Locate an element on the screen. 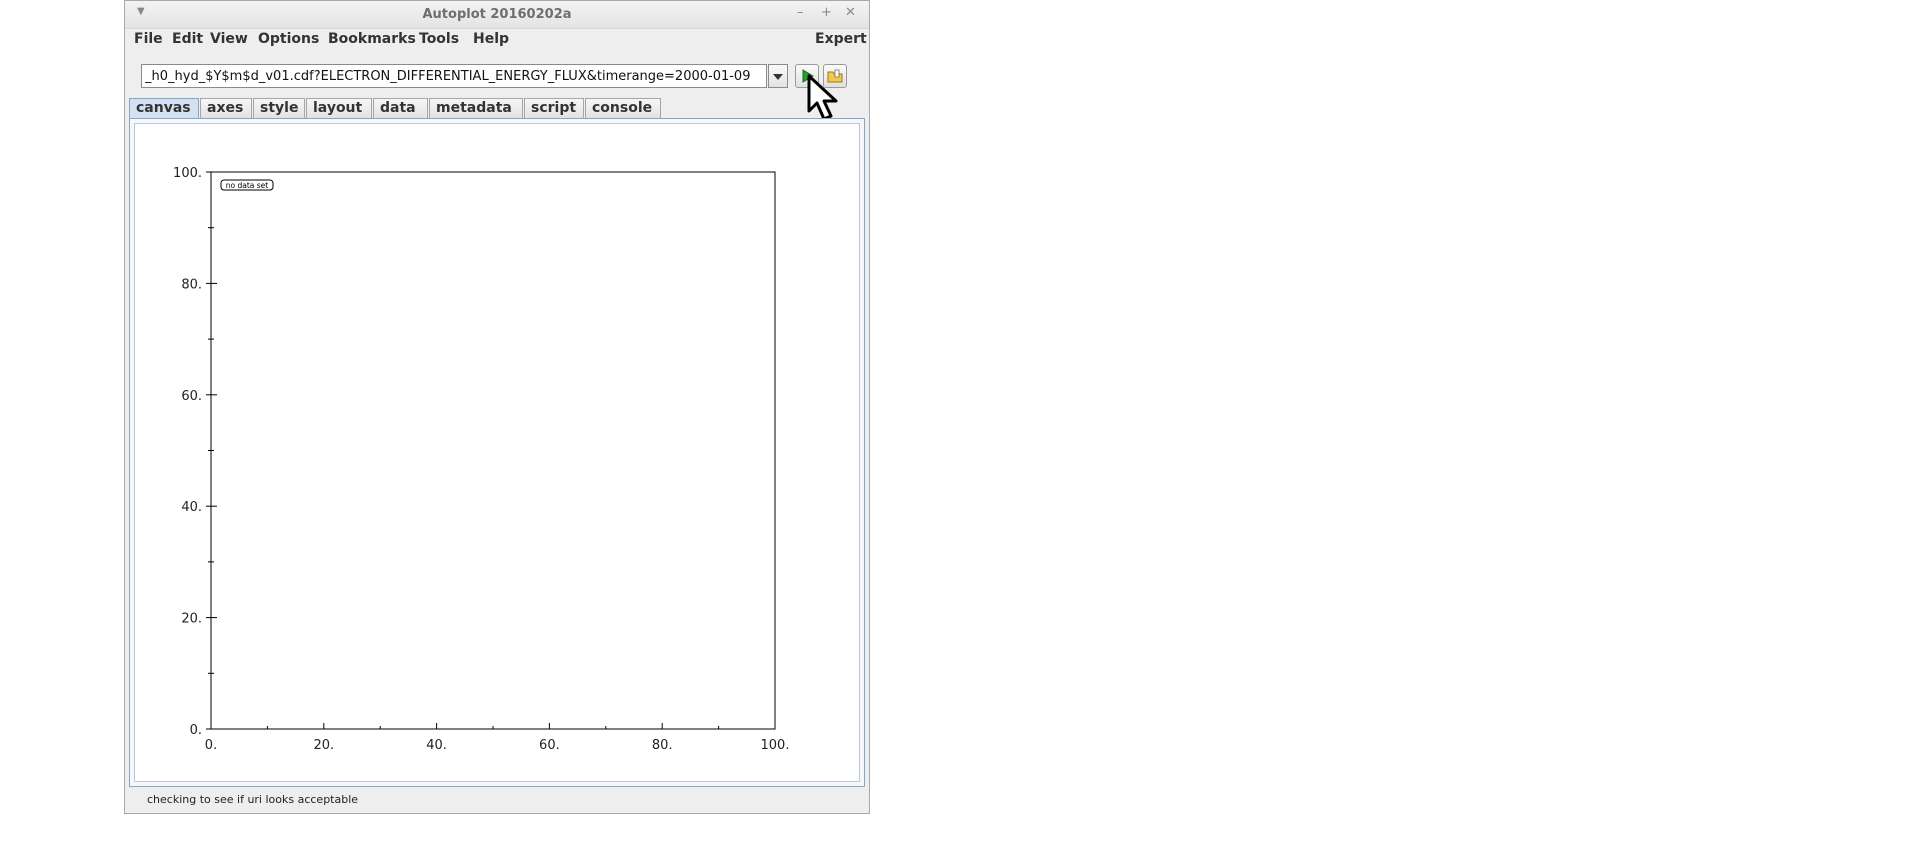 Image resolution: width=1920 pixels, height=867 pixels. tab-console: console is located at coordinates (623, 108).